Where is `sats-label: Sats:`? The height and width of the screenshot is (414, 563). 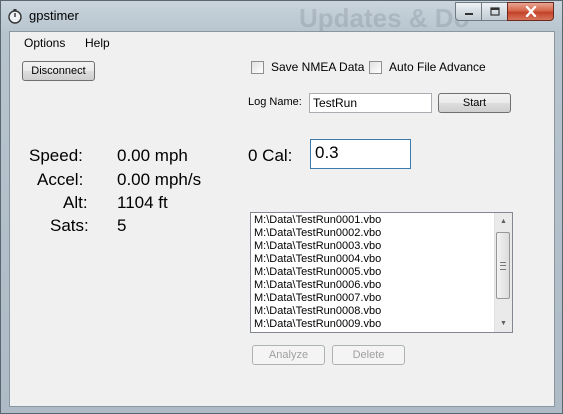
sats-label: Sats: is located at coordinates (69, 225).